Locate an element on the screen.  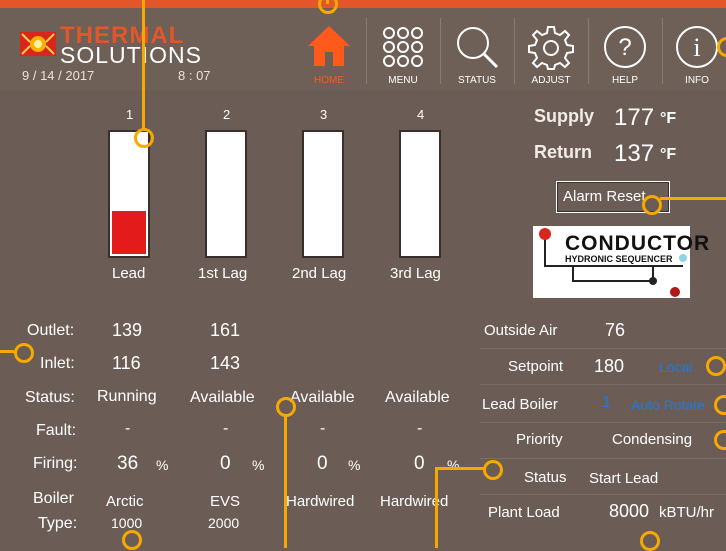
fault-row-label: Fault: is located at coordinates (56, 430).